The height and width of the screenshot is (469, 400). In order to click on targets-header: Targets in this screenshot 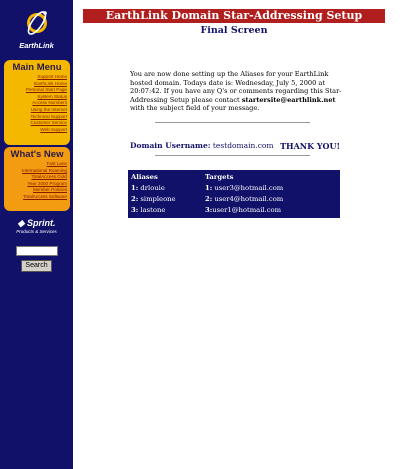, I will do `click(219, 177)`.